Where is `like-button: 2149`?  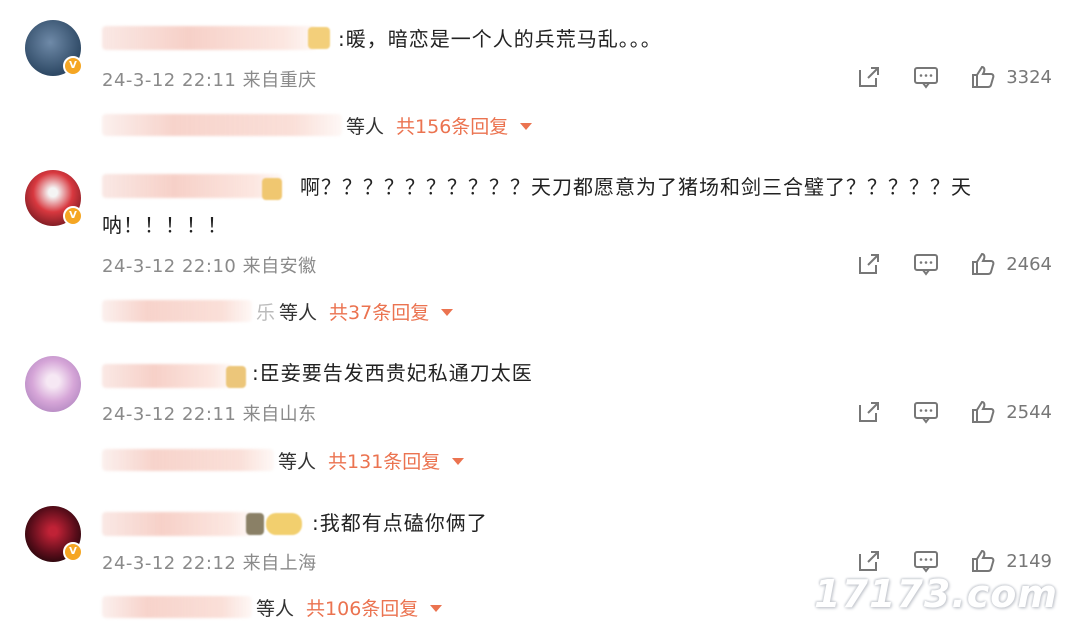
like-button: 2149 is located at coordinates (1011, 561).